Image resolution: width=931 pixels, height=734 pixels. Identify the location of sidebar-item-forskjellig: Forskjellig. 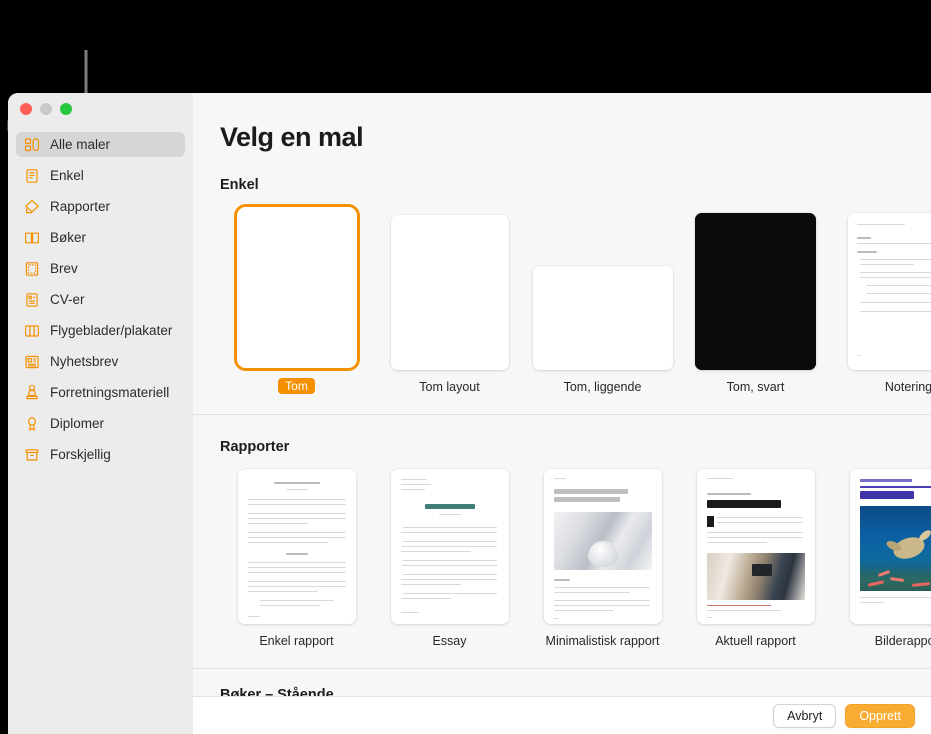
(100, 454).